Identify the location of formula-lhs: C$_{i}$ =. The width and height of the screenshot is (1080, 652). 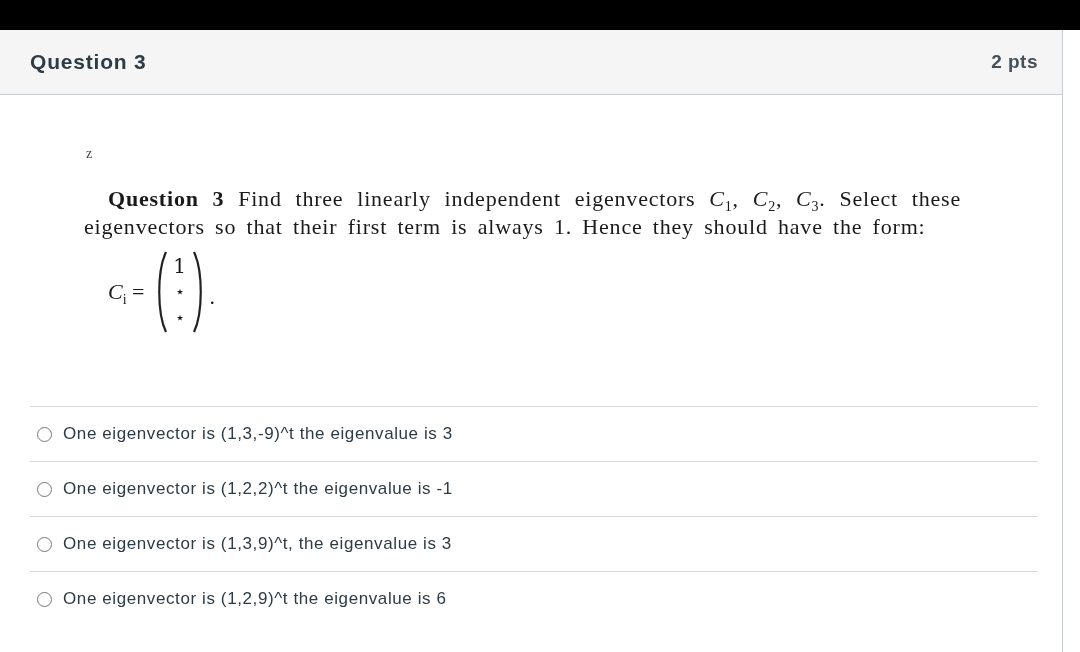
(126, 292).